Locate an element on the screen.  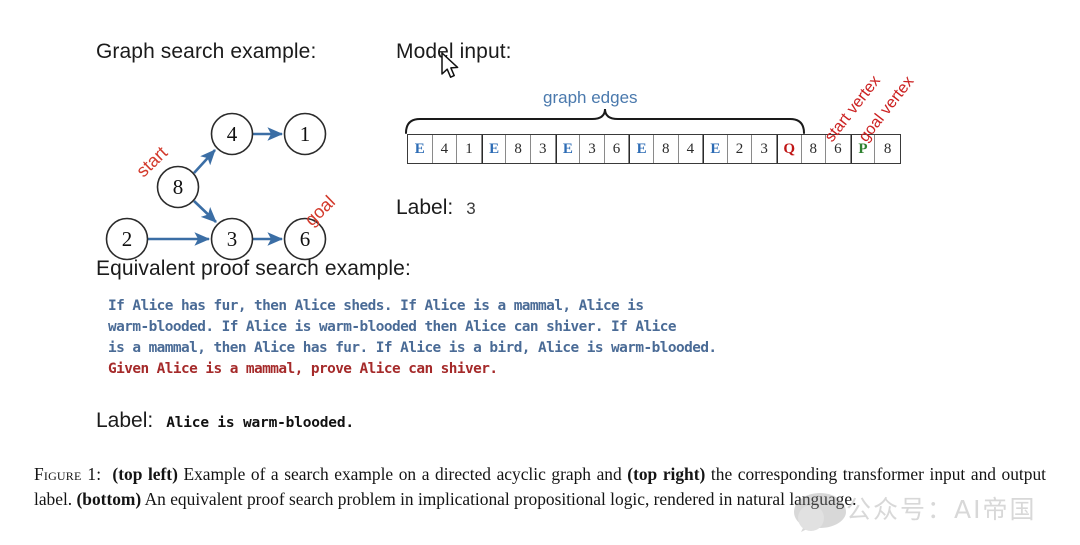
token-cell-number: 2 is located at coordinates (740, 149).